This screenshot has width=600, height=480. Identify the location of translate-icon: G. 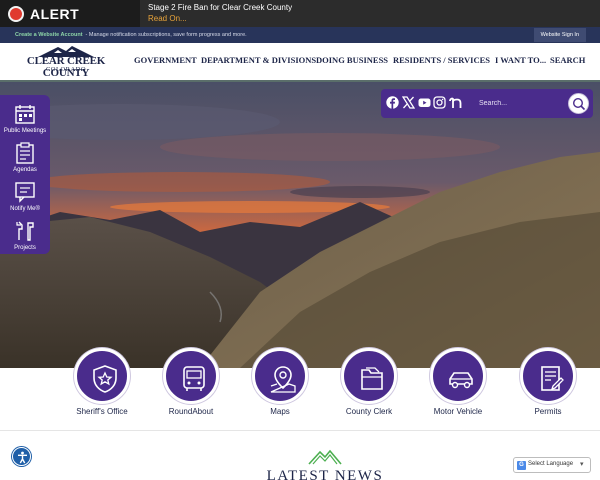
(521, 465).